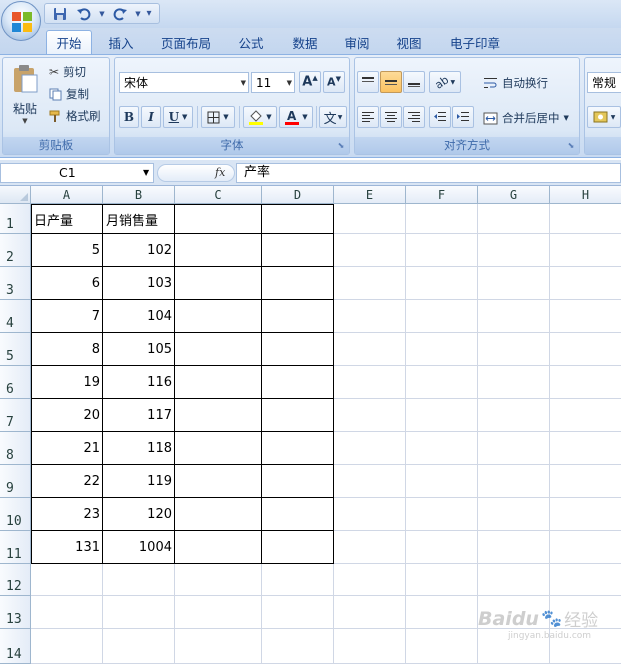 This screenshot has height=667, width=621. I want to click on cell-b13, so click(139, 612).